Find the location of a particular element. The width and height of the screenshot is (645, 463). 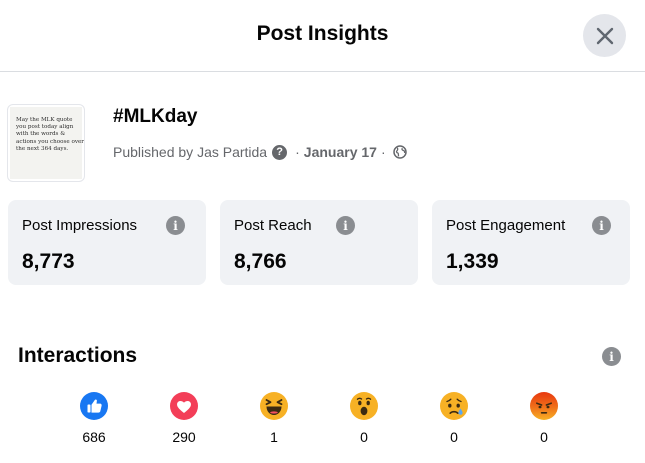

metric-value: 8,766 is located at coordinates (260, 261).